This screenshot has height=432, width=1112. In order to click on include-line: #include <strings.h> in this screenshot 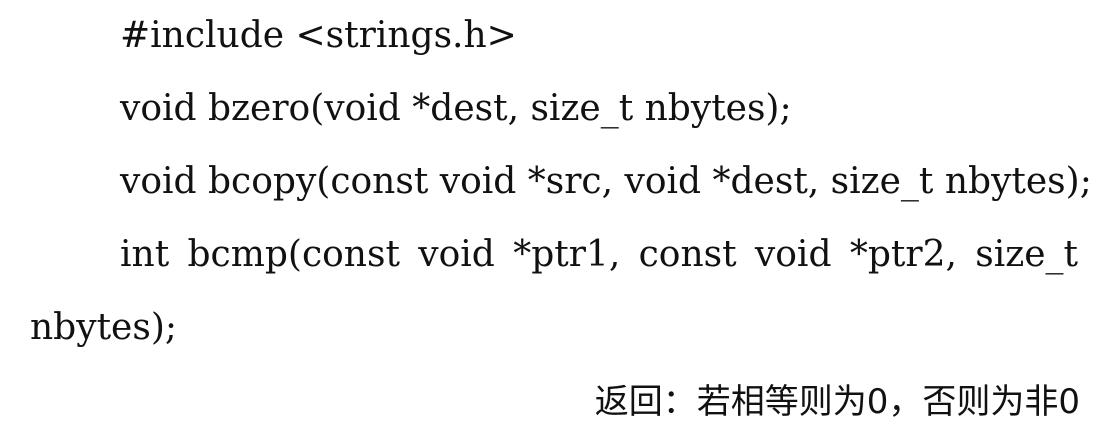, I will do `click(318, 35)`.